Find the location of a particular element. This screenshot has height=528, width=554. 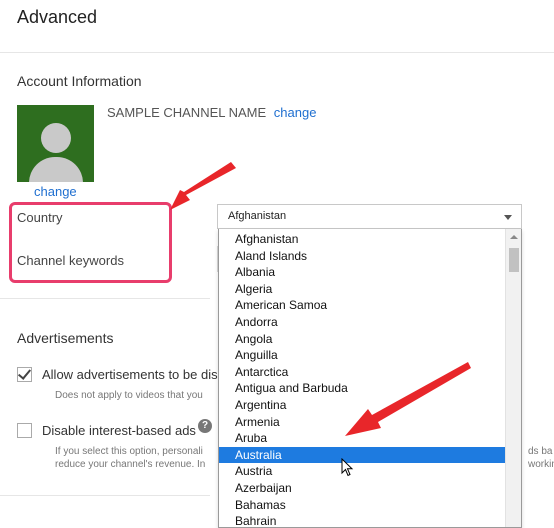

interest-ads-subtext: reduce your channel's revenue. In is located at coordinates (130, 464).